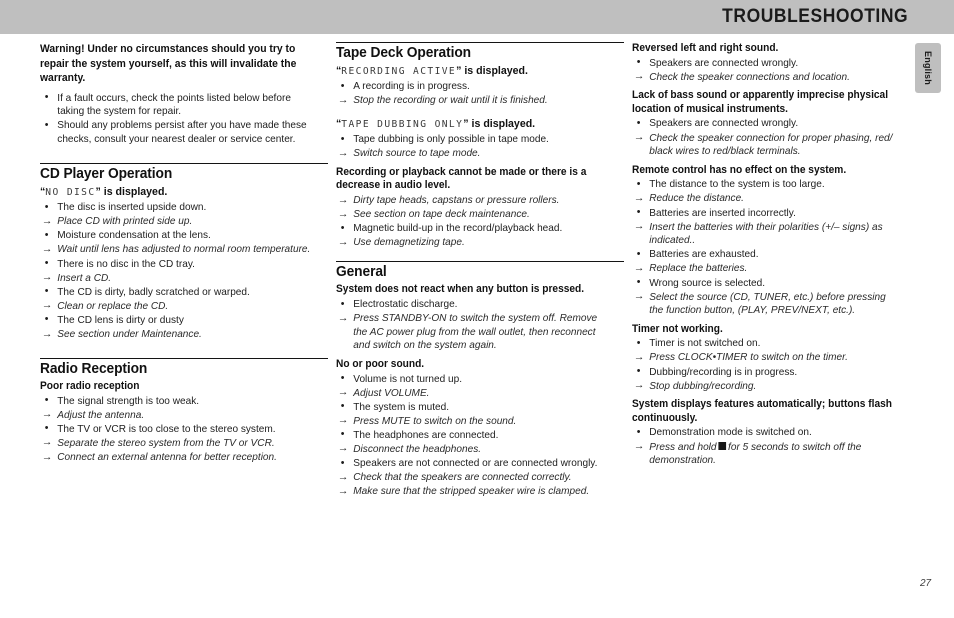  Describe the element at coordinates (90, 386) in the screenshot. I see `subheading-poor-radio-reception: Poor radio reception` at that location.